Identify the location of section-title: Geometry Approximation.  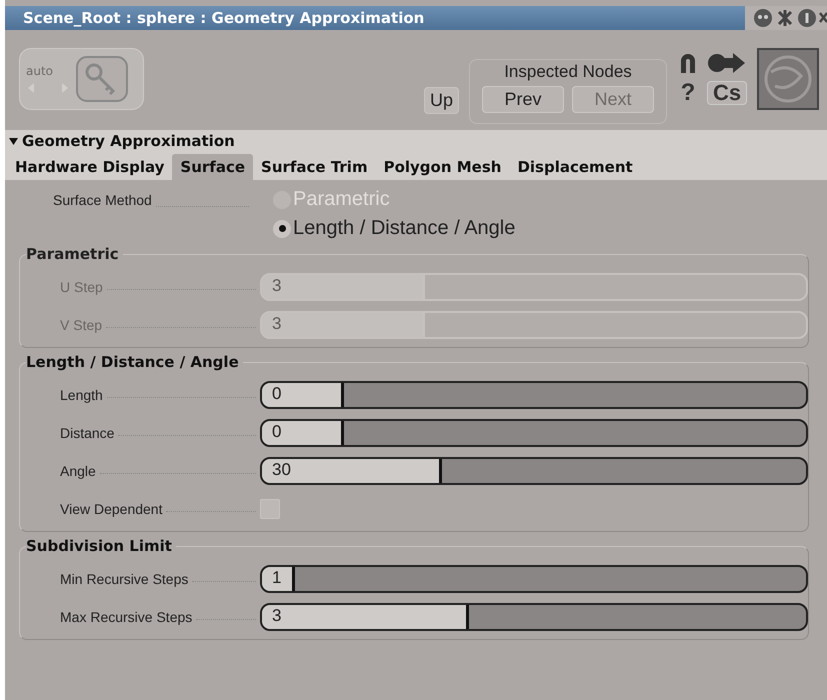
(128, 141).